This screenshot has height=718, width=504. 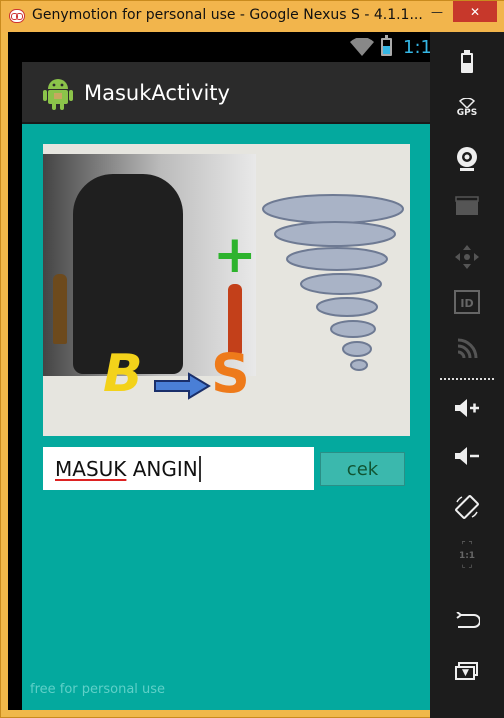 I want to click on tornado-image, so click(x=333, y=282).